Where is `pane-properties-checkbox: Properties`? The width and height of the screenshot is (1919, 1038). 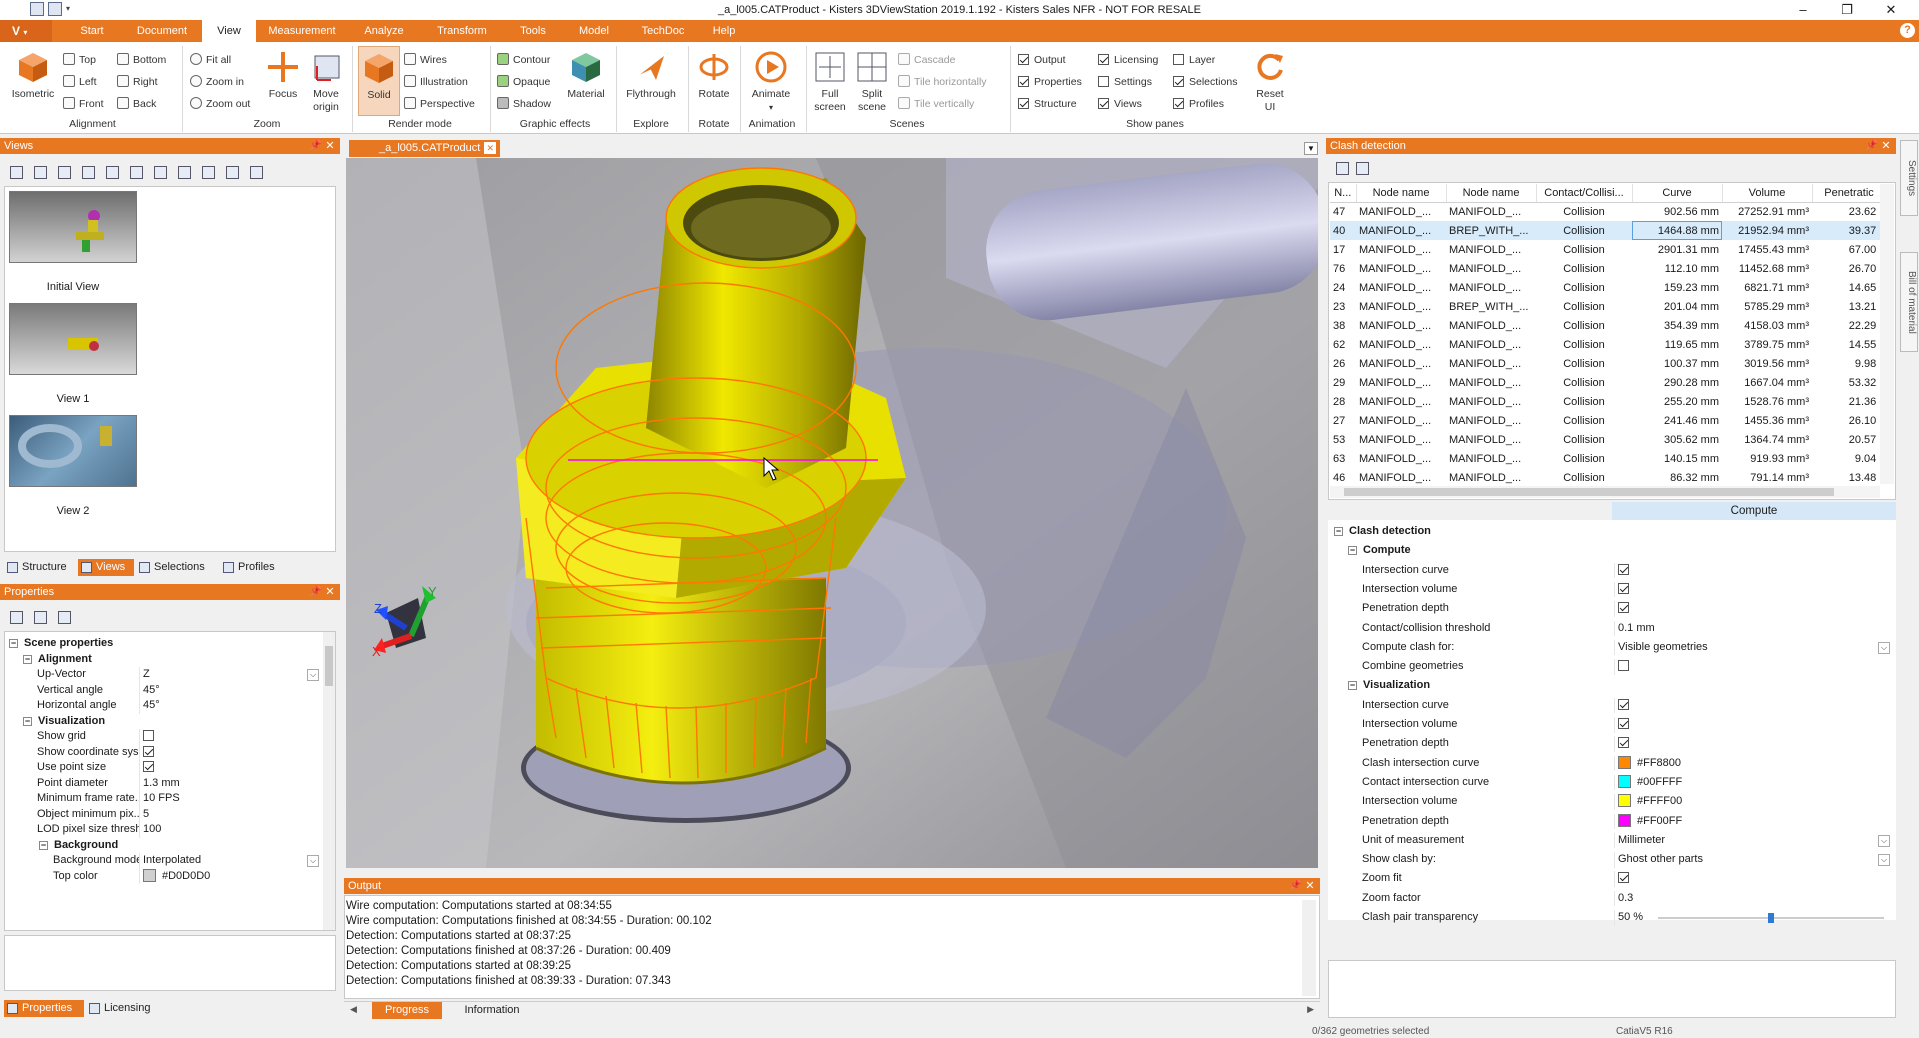 pane-properties-checkbox: Properties is located at coordinates (1050, 82).